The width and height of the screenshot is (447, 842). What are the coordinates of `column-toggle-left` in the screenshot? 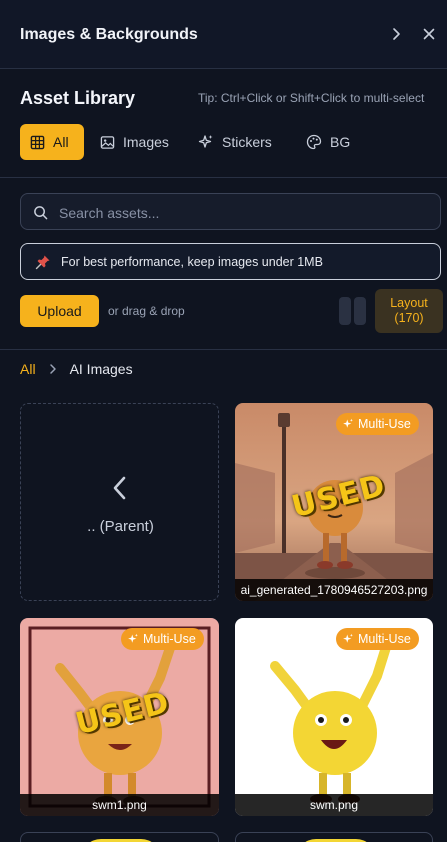 It's located at (345, 311).